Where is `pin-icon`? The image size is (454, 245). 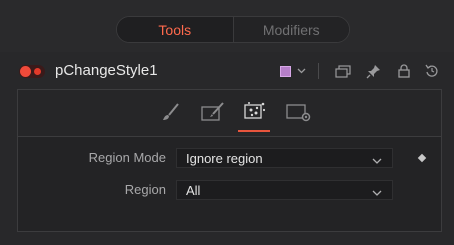
pin-icon is located at coordinates (373, 71).